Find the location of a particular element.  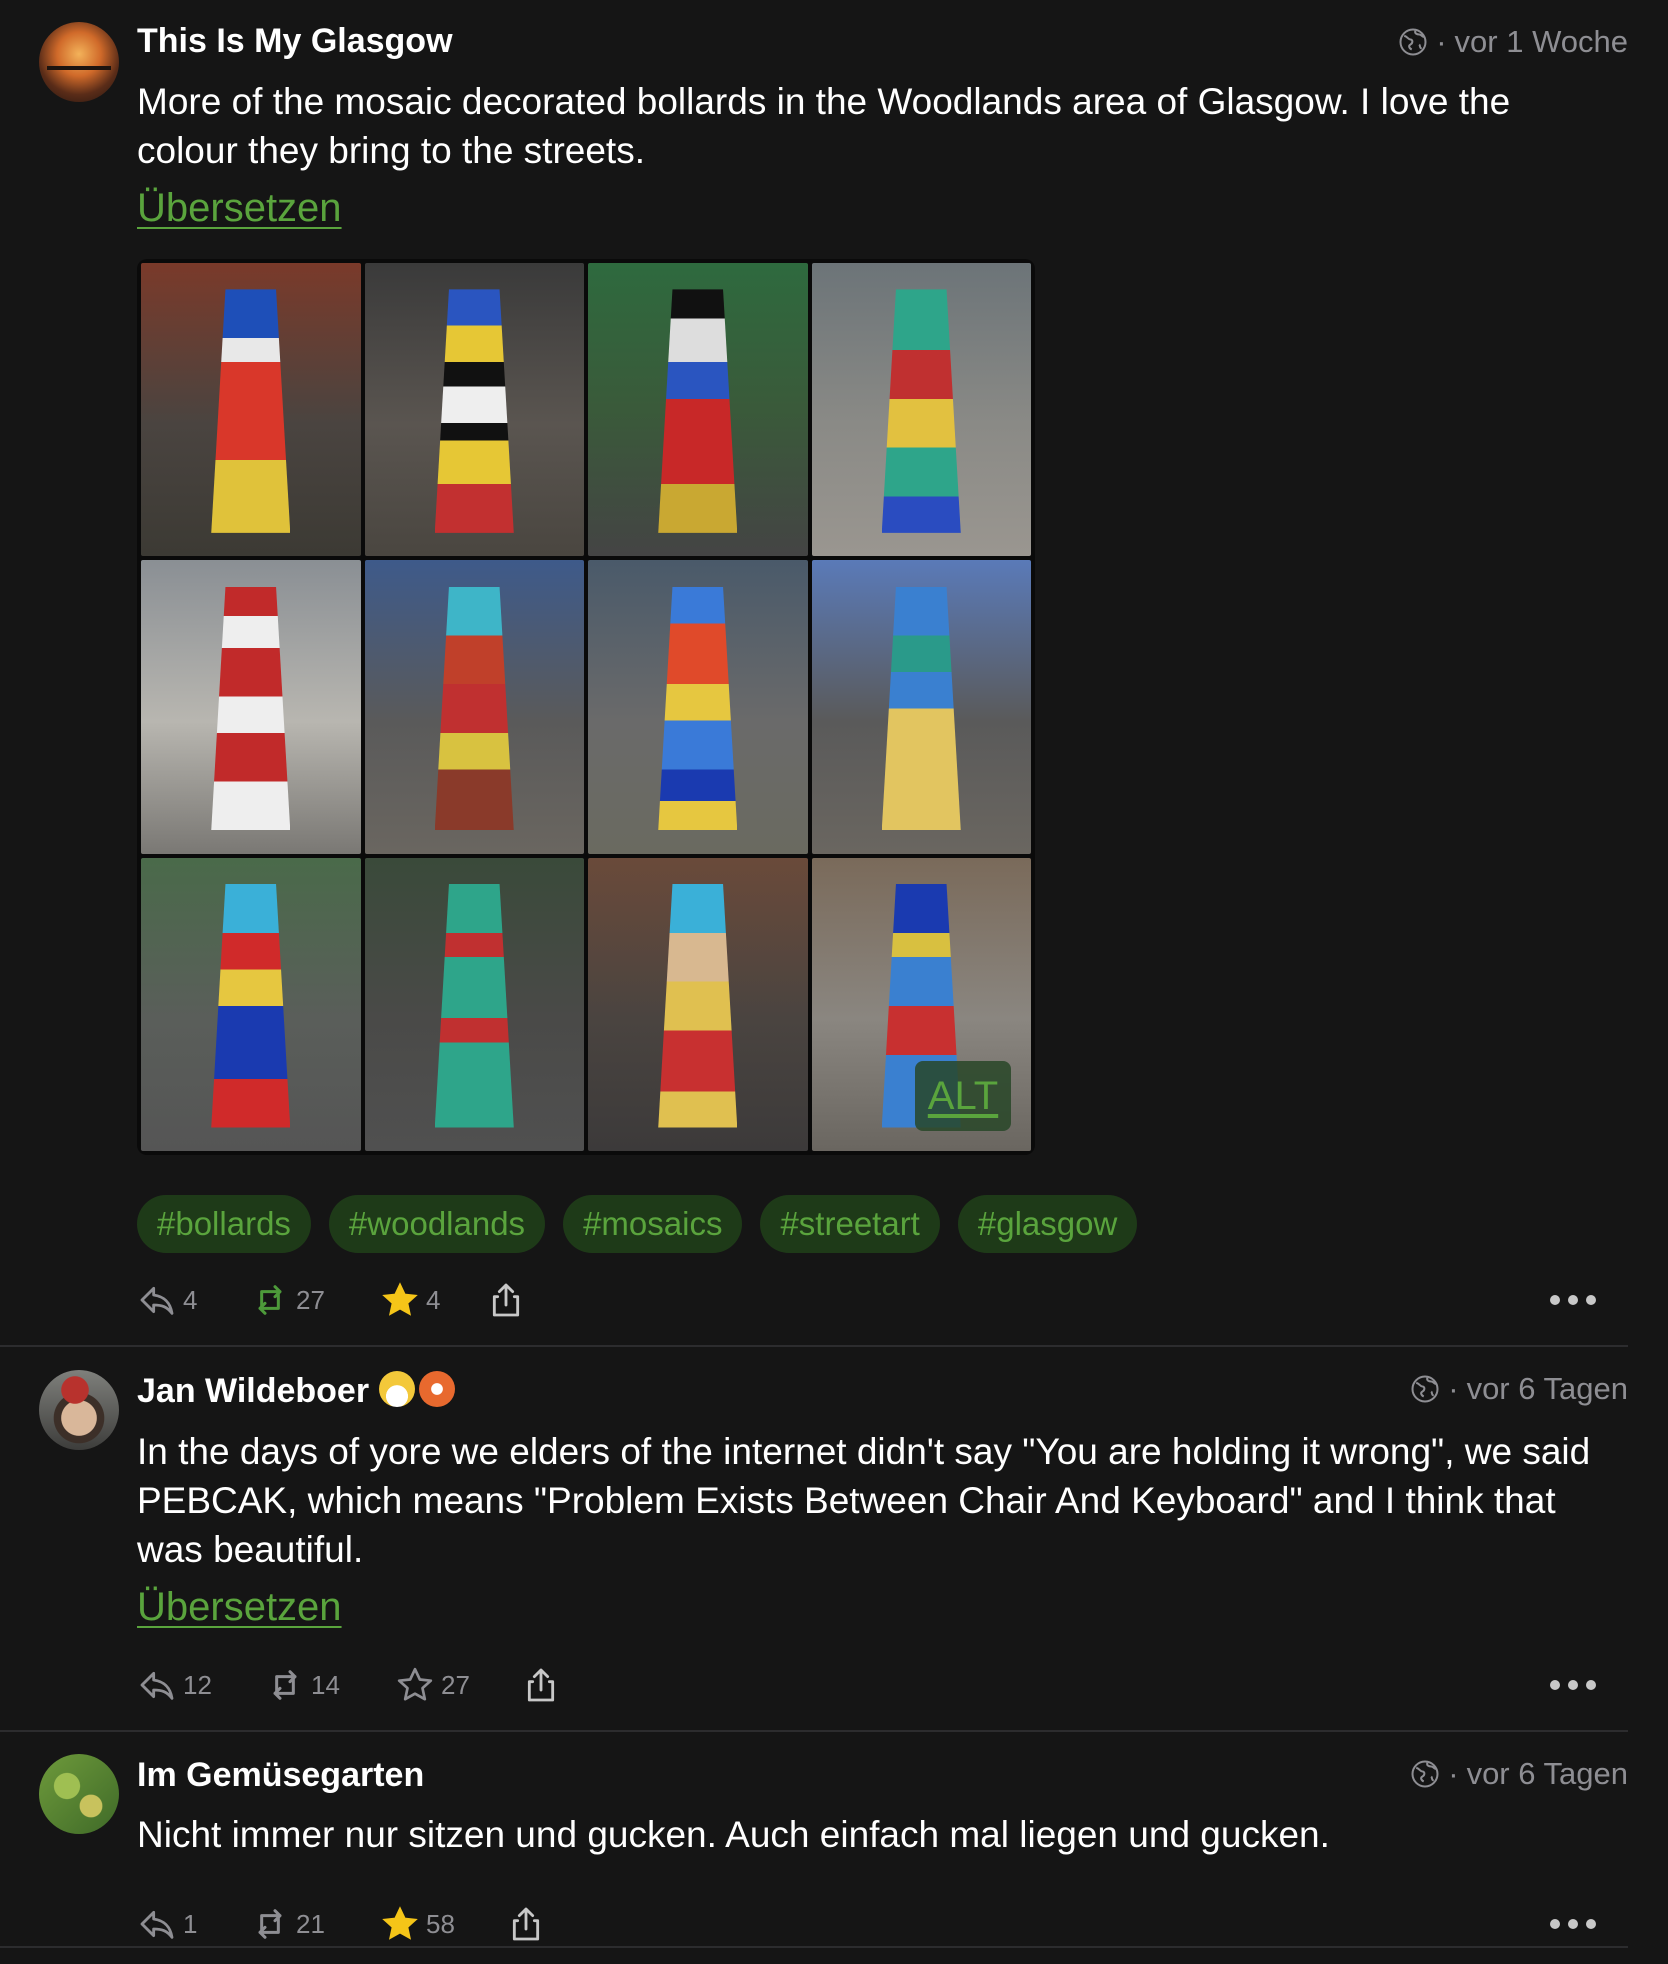

reply-button: 4 is located at coordinates (193, 1300).